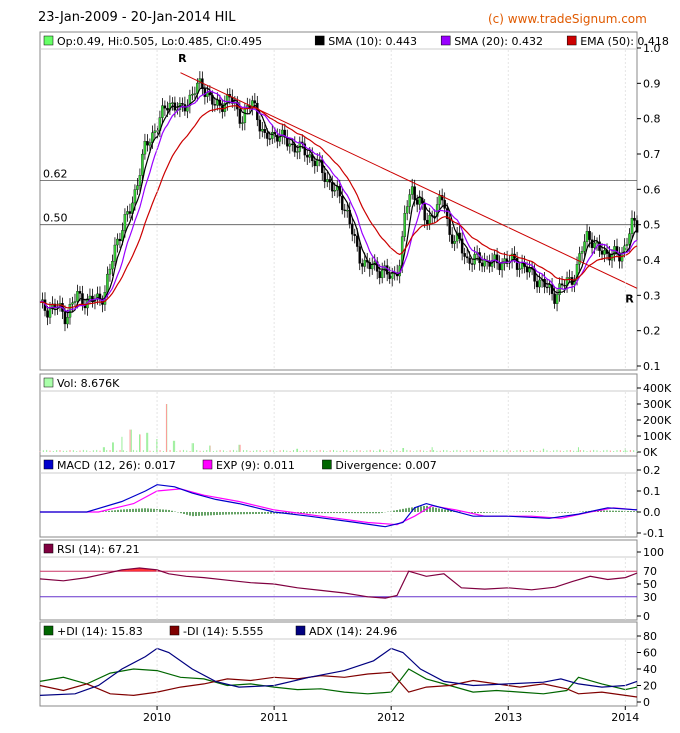 This screenshot has height=733, width=680. I want to click on x-tick-label: 2012, so click(391, 717).